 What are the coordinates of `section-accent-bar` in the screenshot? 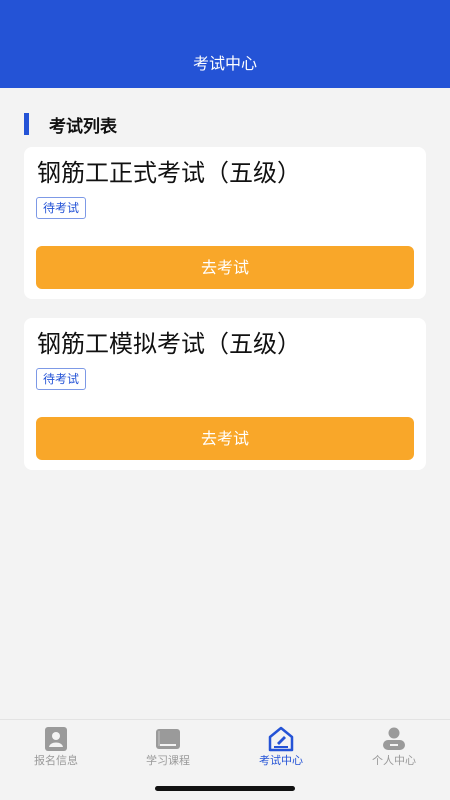 It's located at (26, 124).